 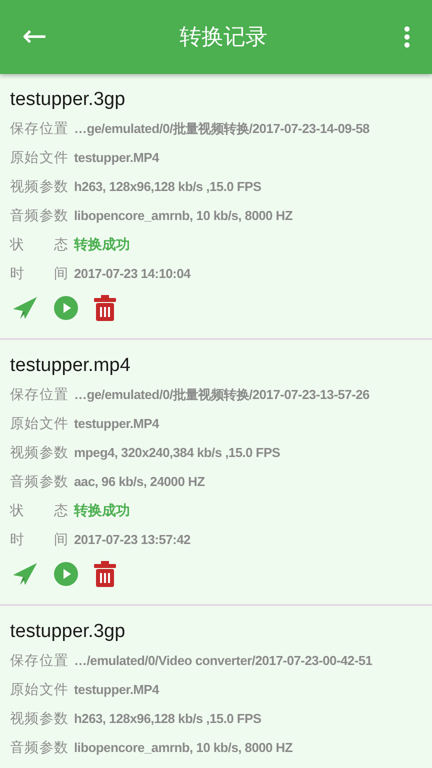 I want to click on field-value: …/emulated/0/Video converter/2017-07-23-00-42-51, so click(x=223, y=660).